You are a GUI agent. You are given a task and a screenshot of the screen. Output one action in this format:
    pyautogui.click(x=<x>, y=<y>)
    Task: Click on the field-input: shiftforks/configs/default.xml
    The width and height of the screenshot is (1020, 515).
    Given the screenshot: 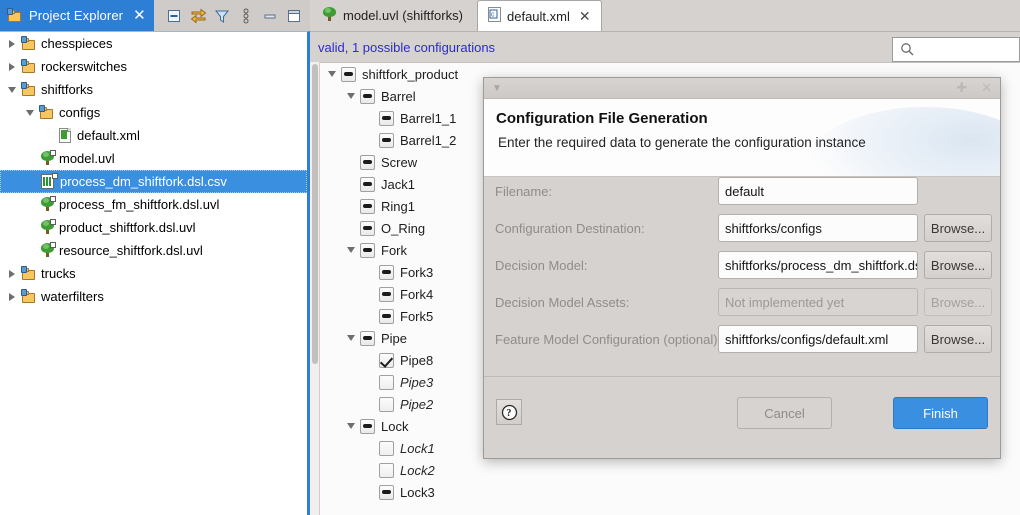 What is the action you would take?
    pyautogui.click(x=818, y=339)
    